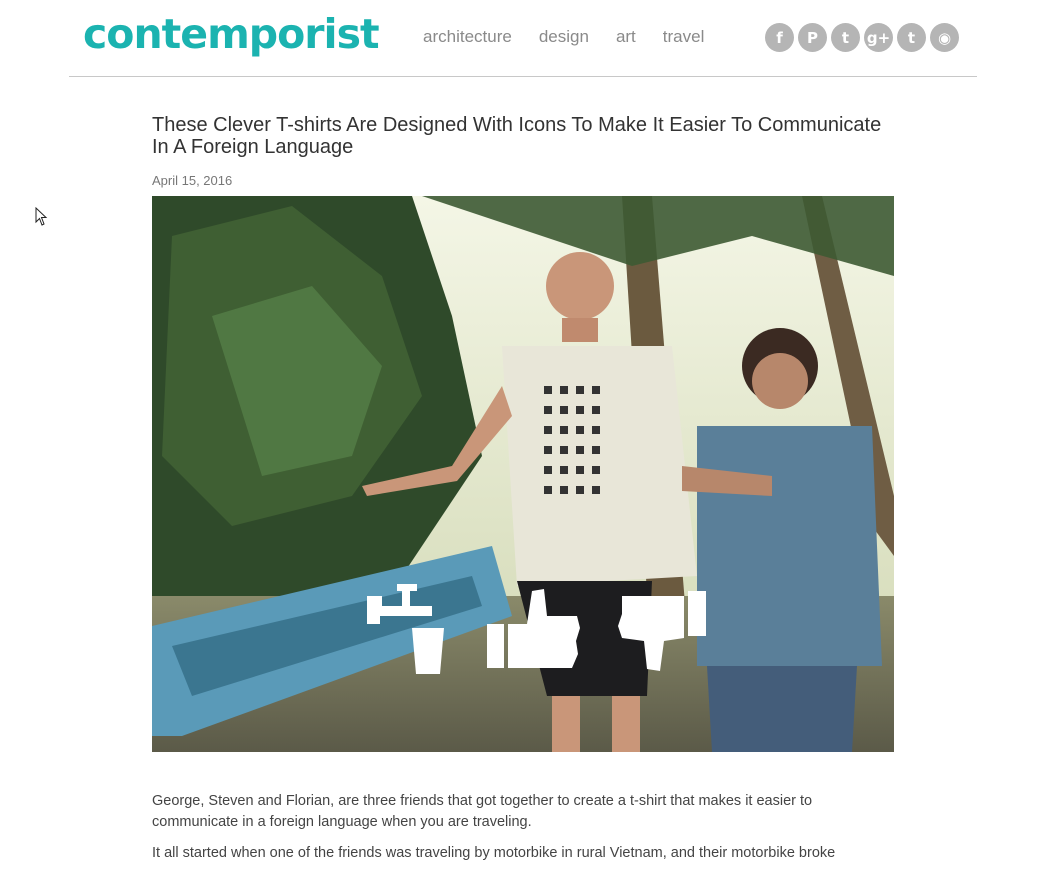 The image size is (1040, 874). Describe the element at coordinates (192, 180) in the screenshot. I see `article-date: April 15, 2016` at that location.